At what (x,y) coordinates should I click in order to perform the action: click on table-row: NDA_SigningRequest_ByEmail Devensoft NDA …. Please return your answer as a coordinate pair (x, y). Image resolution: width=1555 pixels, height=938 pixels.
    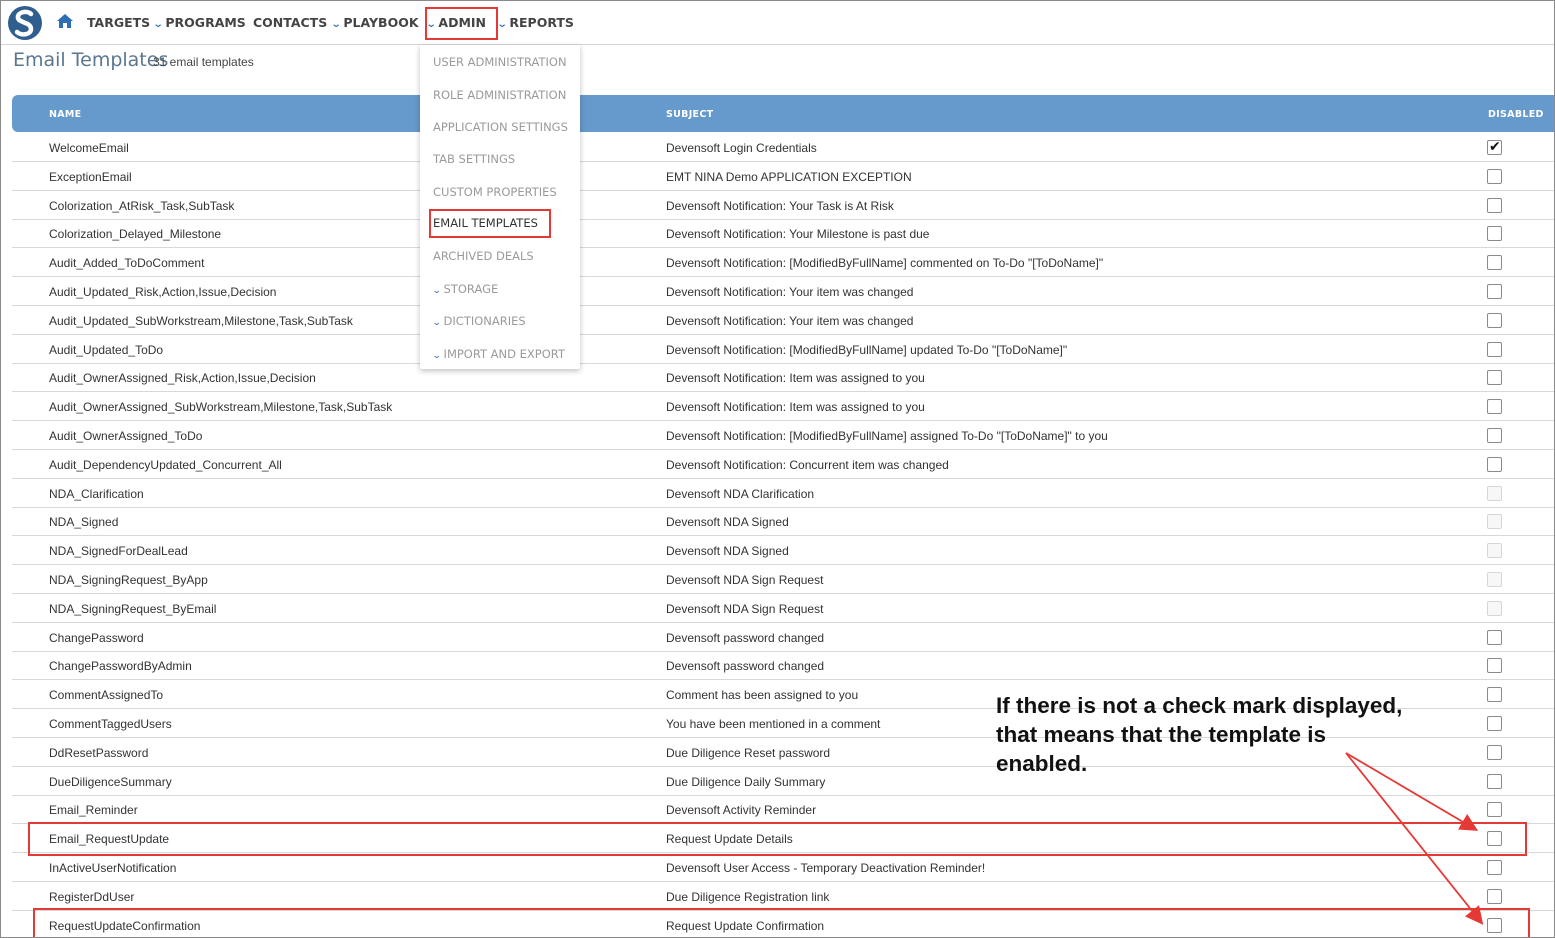
    Looking at the image, I should click on (783, 608).